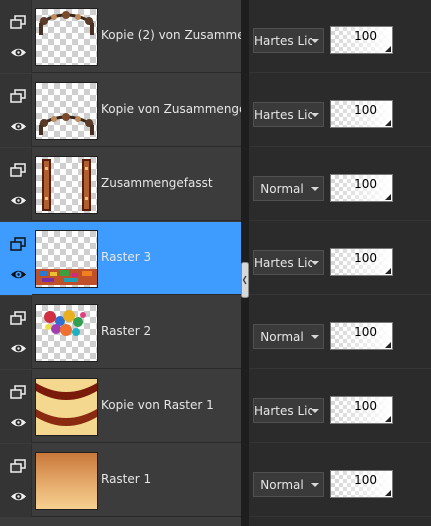 This screenshot has height=526, width=431. What do you see at coordinates (245, 280) in the screenshot?
I see `splitter-handle-icon` at bounding box center [245, 280].